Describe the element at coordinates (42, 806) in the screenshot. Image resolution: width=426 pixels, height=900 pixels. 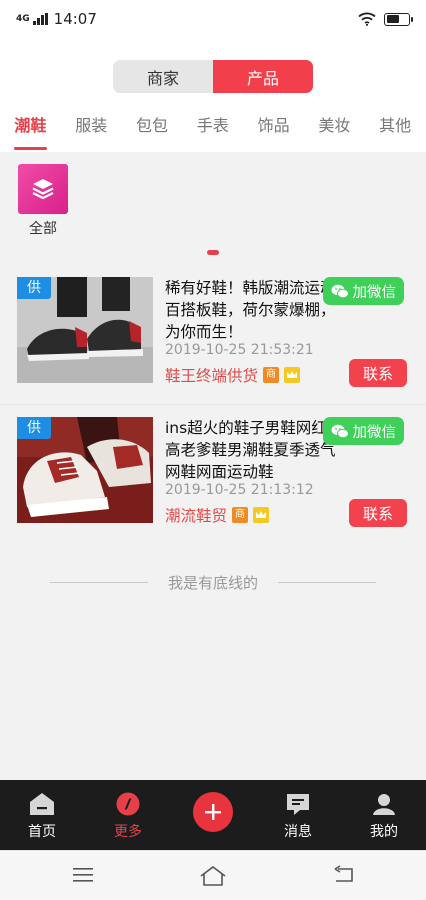
I see `home-icon` at that location.